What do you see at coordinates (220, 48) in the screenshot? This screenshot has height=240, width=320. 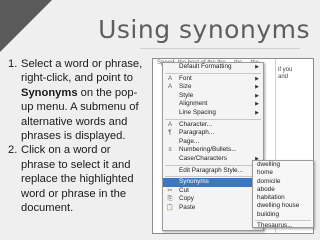 I see `title-underline` at bounding box center [220, 48].